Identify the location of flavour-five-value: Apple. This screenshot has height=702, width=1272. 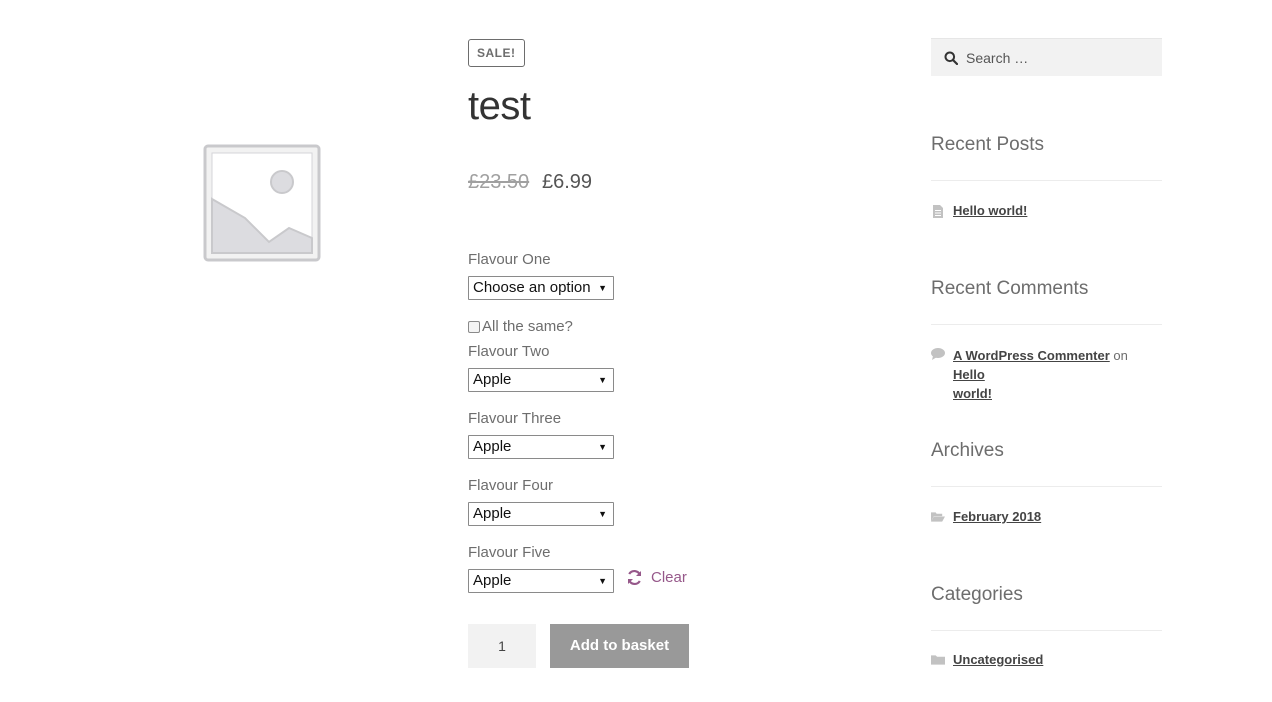
(492, 580).